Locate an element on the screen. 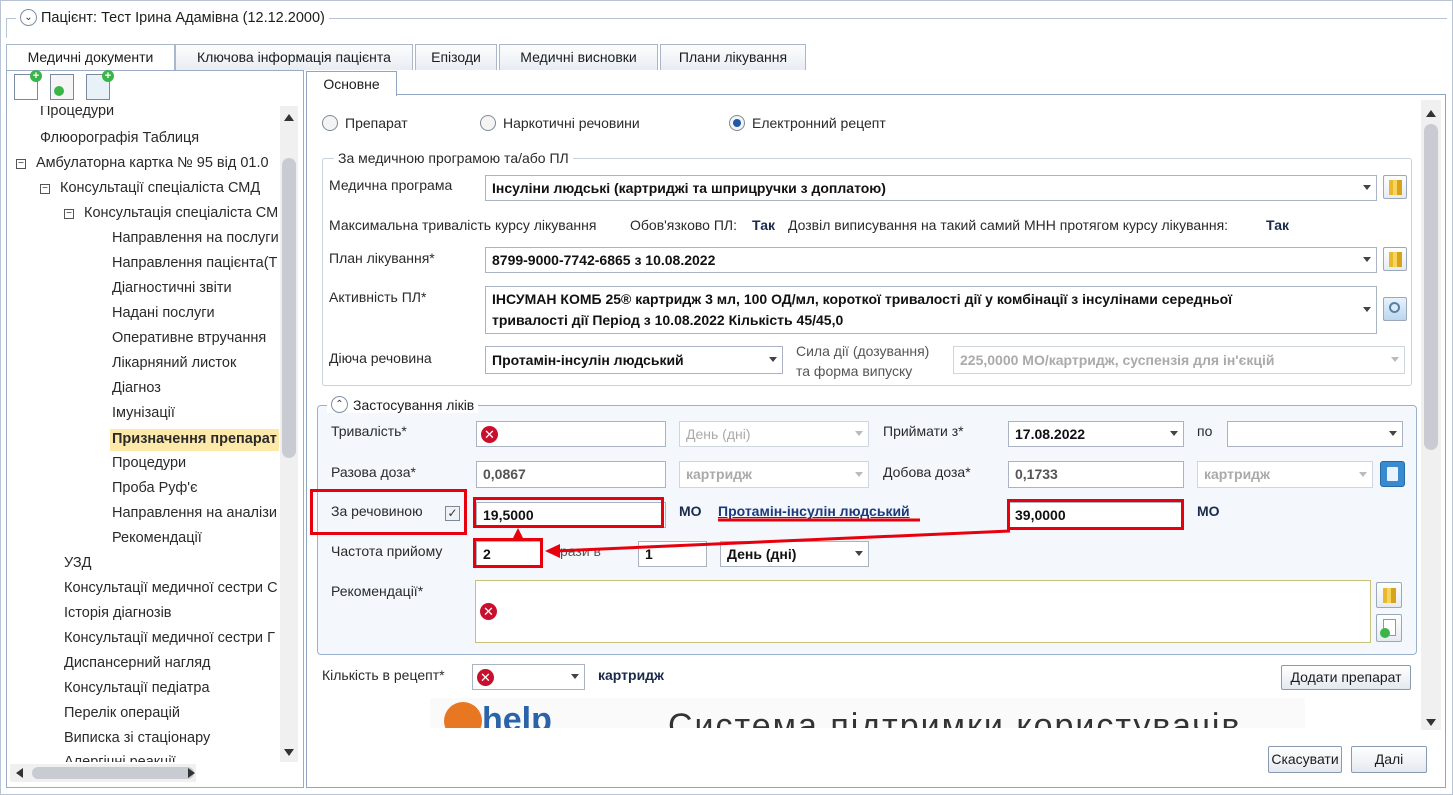 The height and width of the screenshot is (795, 1453). arrow-head is located at coordinates (552, 551).